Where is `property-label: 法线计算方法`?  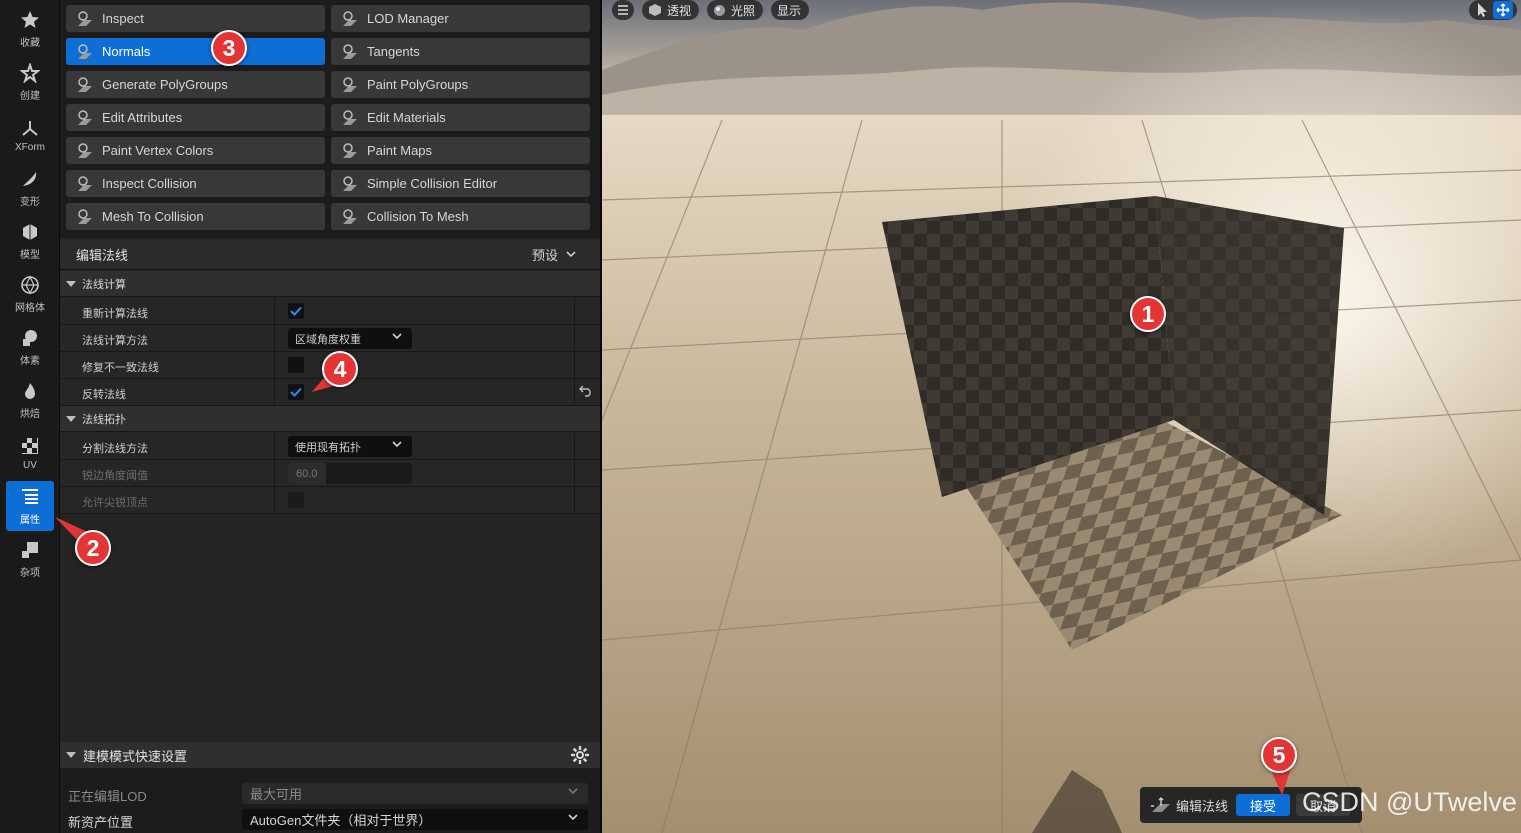 property-label: 法线计算方法 is located at coordinates (115, 341).